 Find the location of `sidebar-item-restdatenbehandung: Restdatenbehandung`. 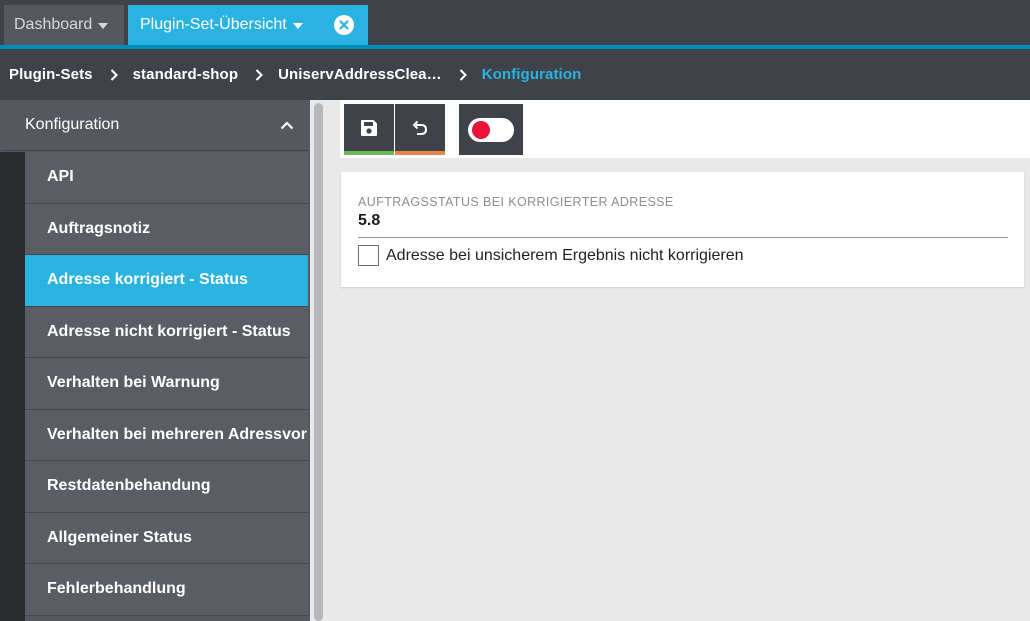

sidebar-item-restdatenbehandung: Restdatenbehandung is located at coordinates (166, 487).